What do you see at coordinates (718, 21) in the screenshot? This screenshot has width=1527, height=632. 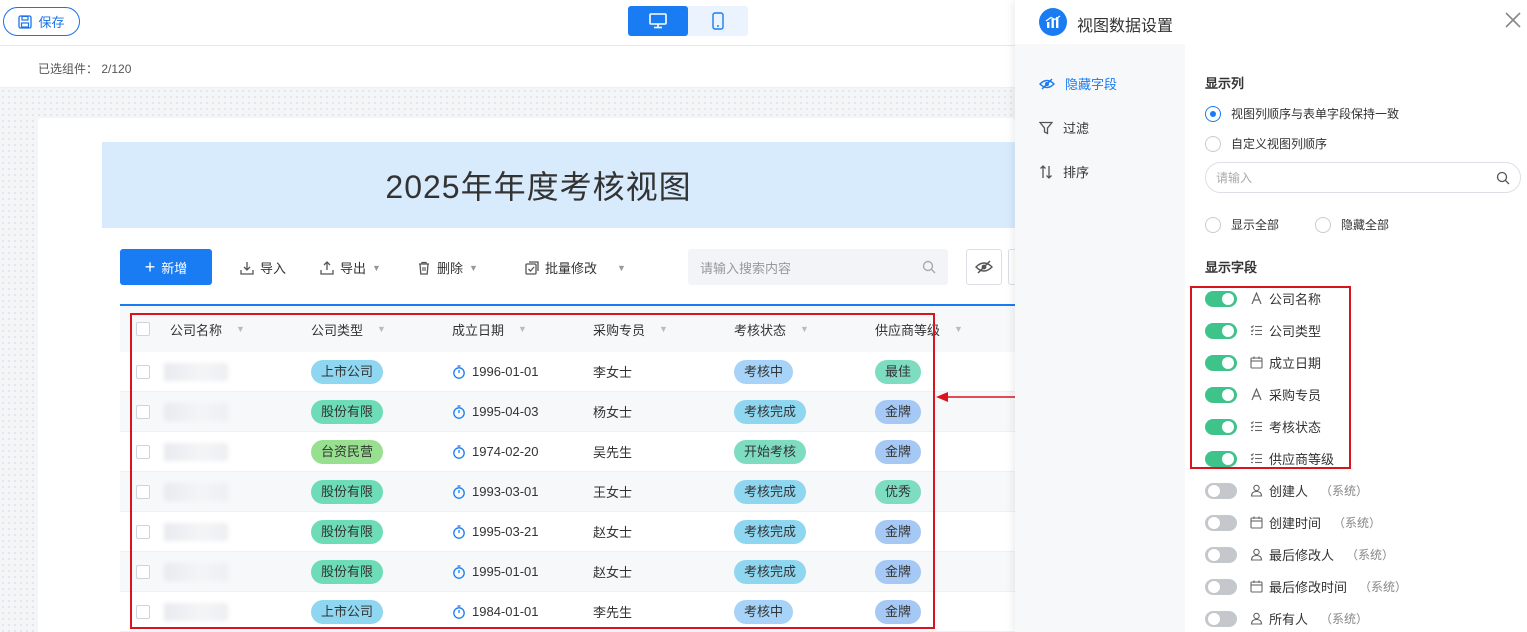 I see `mobile-view-button` at bounding box center [718, 21].